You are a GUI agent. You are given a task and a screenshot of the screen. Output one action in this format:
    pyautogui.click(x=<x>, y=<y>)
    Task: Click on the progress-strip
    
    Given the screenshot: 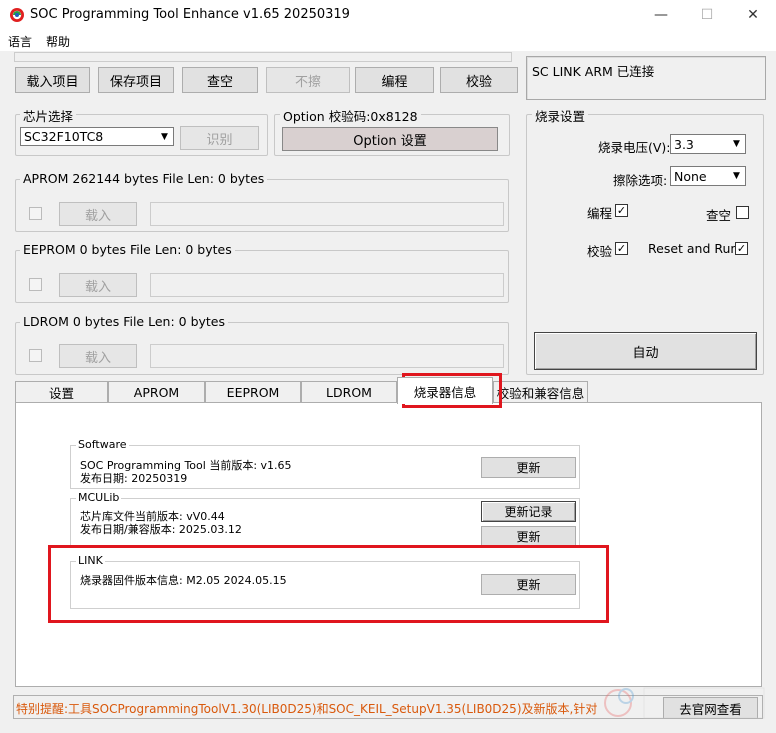 What is the action you would take?
    pyautogui.click(x=263, y=57)
    